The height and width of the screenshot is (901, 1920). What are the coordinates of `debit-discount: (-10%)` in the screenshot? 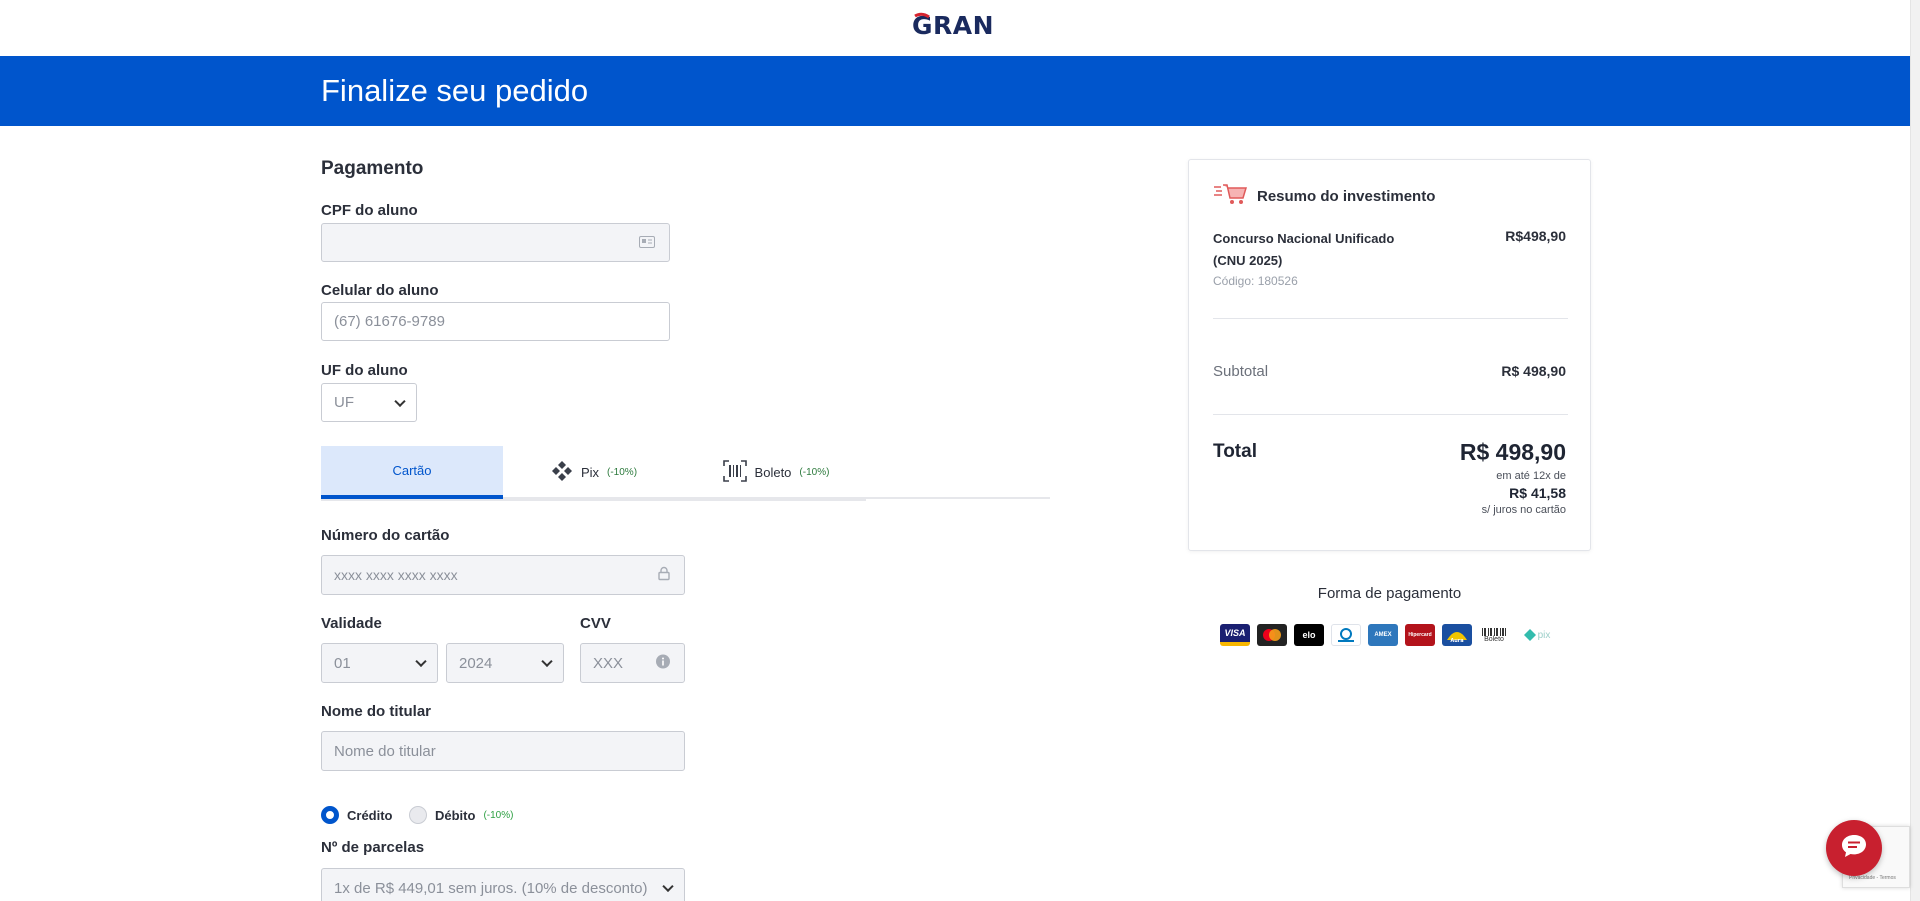 It's located at (498, 815).